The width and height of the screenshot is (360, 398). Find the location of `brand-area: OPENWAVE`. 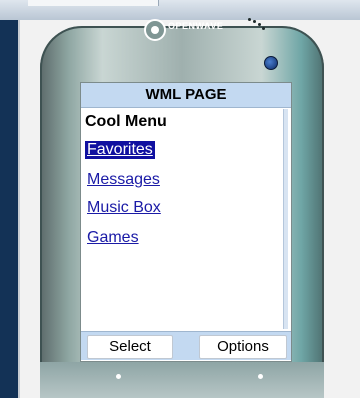

brand-area: OPENWAVE is located at coordinates (182, 29).